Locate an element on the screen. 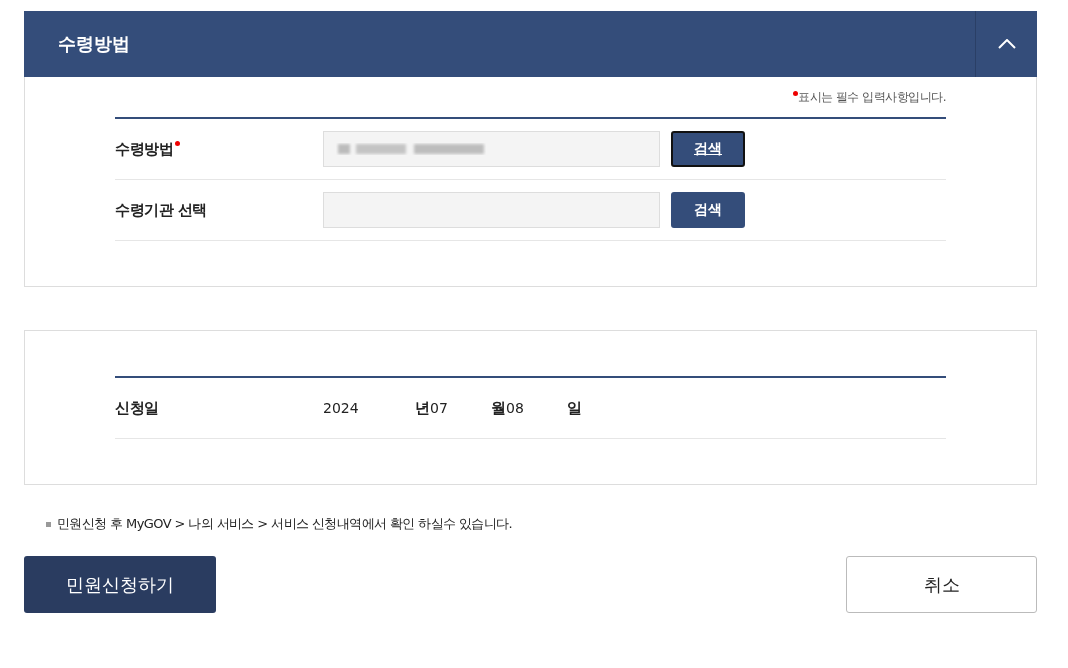  notice-text: 민원신청 후 MyGOV > 나의 서비스 > 서비스 신청내역에서 확인 하실수 있습니다. is located at coordinates (285, 524).